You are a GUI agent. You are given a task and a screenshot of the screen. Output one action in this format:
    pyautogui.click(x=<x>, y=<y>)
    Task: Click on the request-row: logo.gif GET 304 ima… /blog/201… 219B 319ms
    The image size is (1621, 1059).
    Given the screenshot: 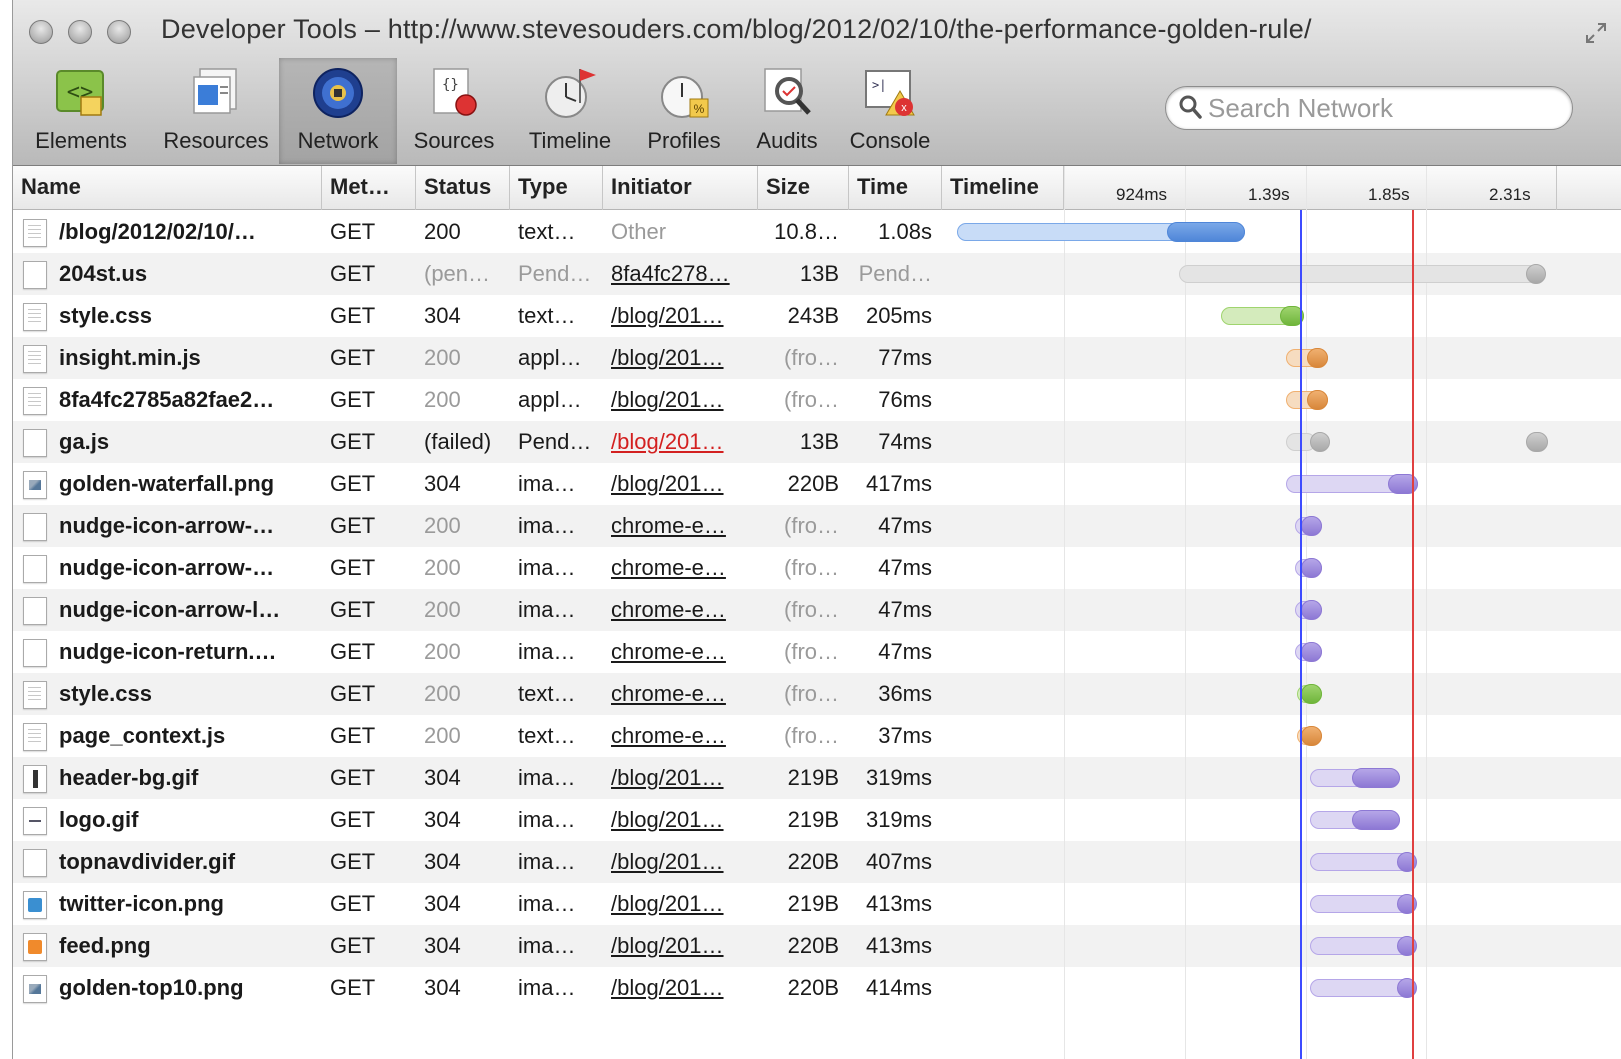 What is the action you would take?
    pyautogui.click(x=817, y=820)
    